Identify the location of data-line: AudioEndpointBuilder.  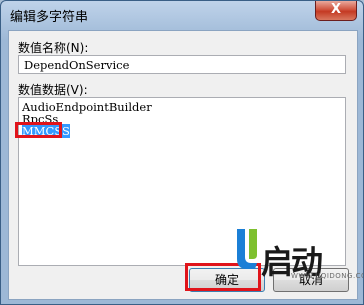
(87, 107).